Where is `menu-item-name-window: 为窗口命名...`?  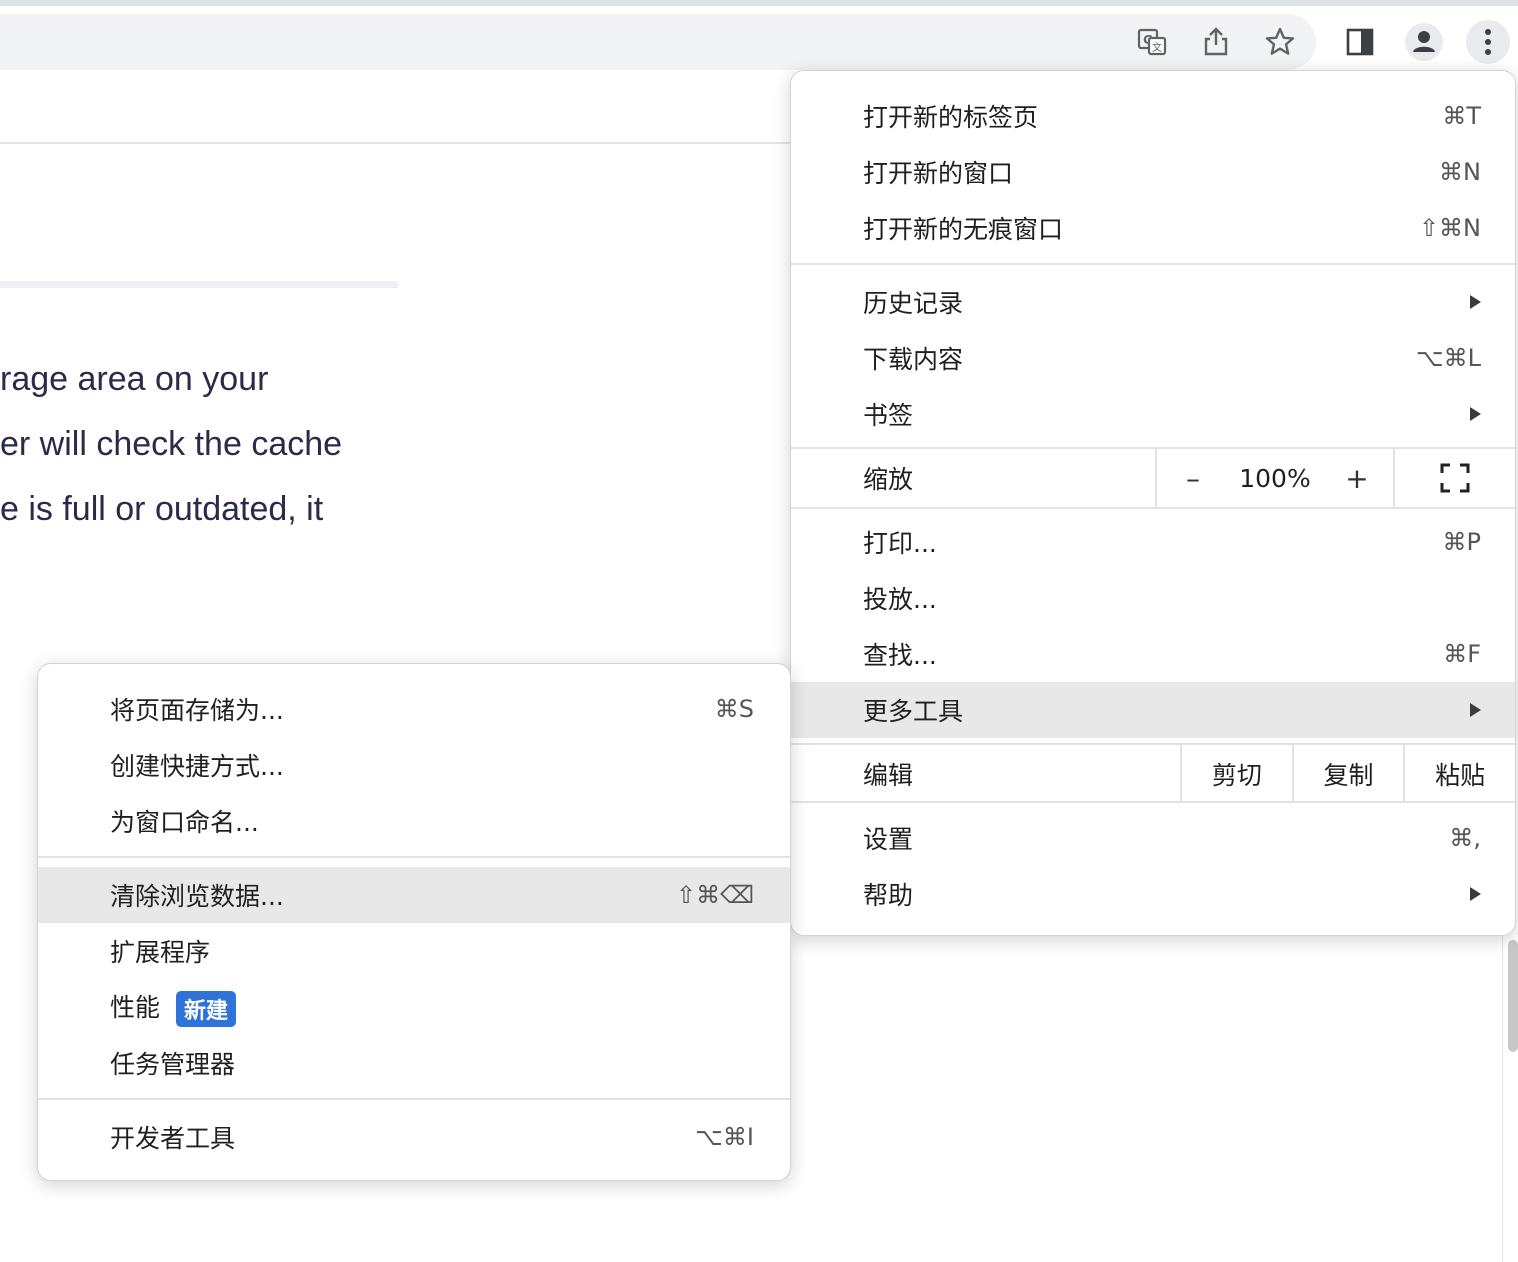 menu-item-name-window: 为窗口命名... is located at coordinates (414, 821).